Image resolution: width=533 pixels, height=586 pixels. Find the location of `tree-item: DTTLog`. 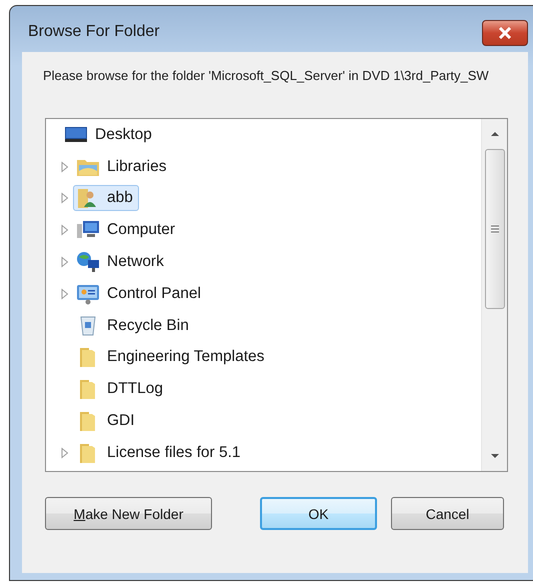

tree-item: DTTLog is located at coordinates (121, 389).